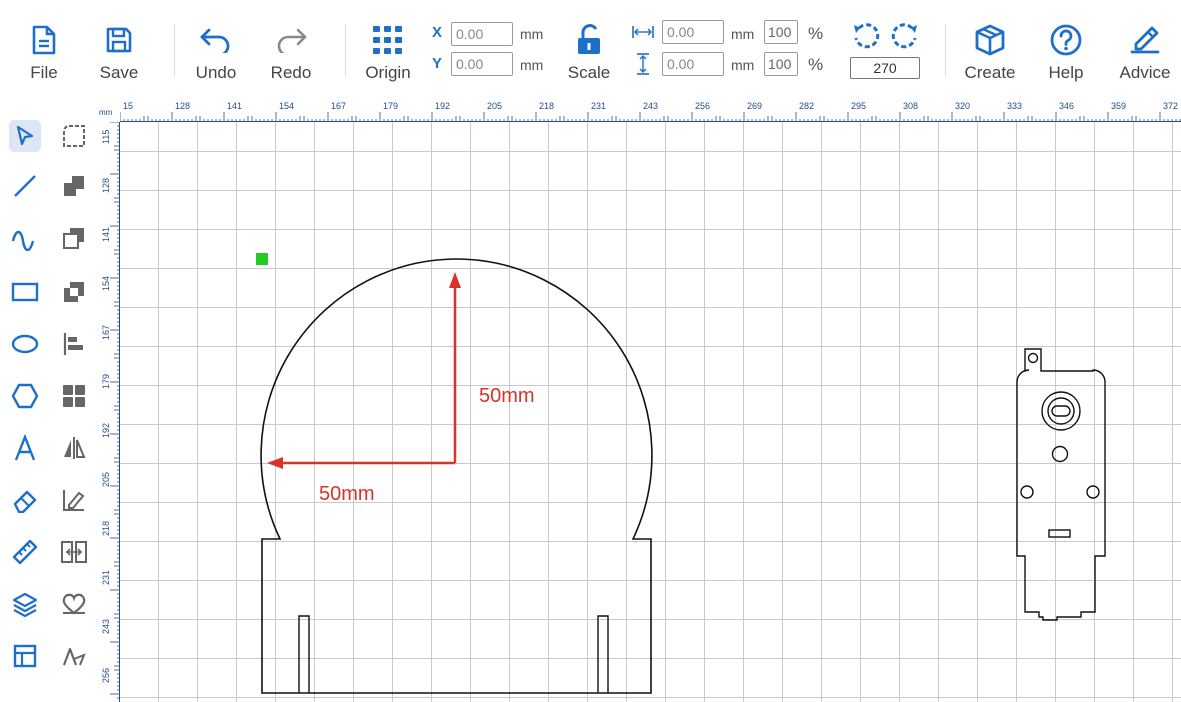  Describe the element at coordinates (106, 479) in the screenshot. I see `ruler-left-label: 205` at that location.